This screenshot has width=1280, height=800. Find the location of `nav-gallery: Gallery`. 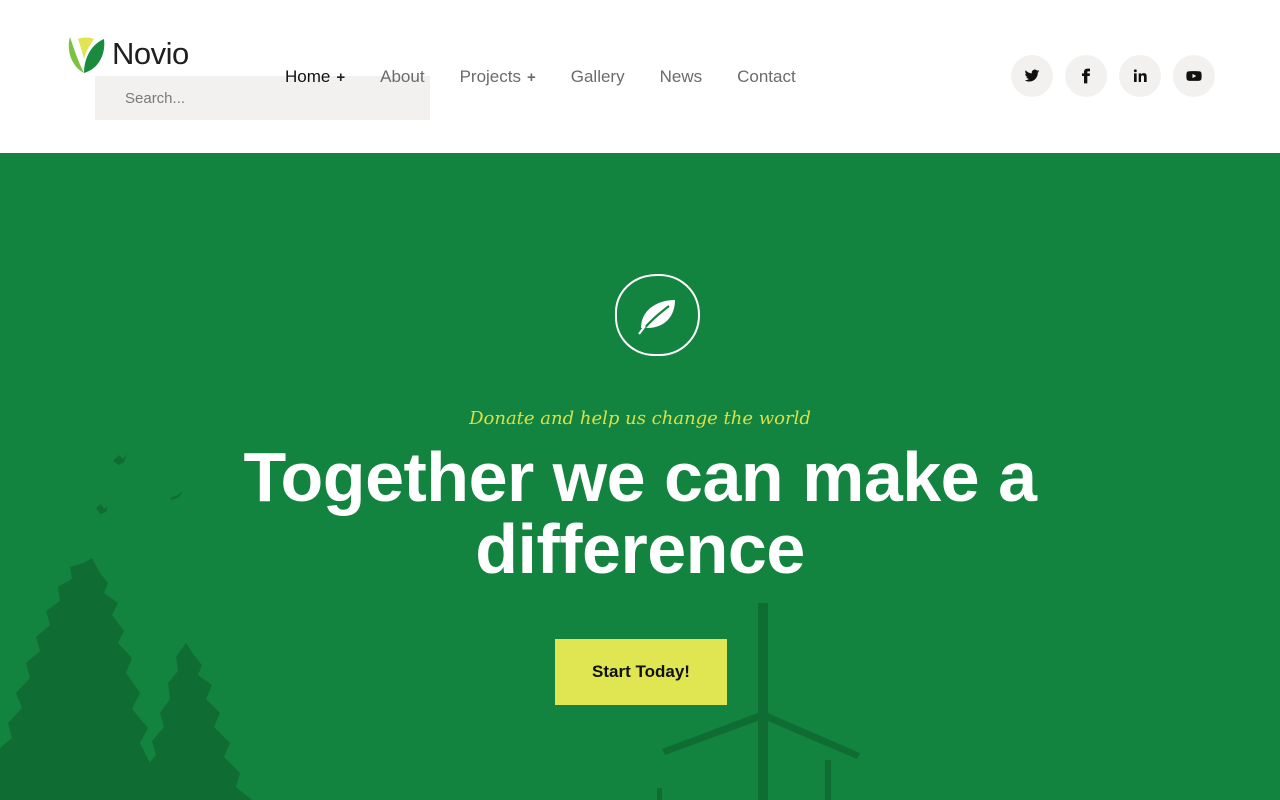

nav-gallery: Gallery is located at coordinates (598, 77).